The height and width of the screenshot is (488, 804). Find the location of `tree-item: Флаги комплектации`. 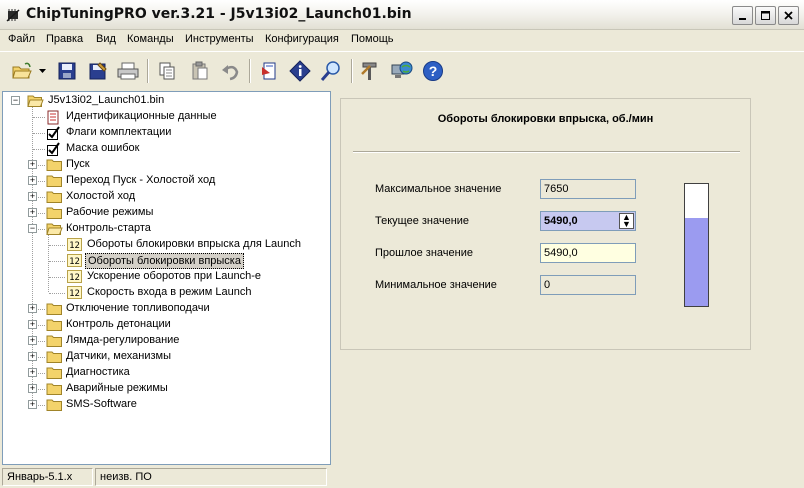

tree-item: Флаги комплектации is located at coordinates (166, 133).